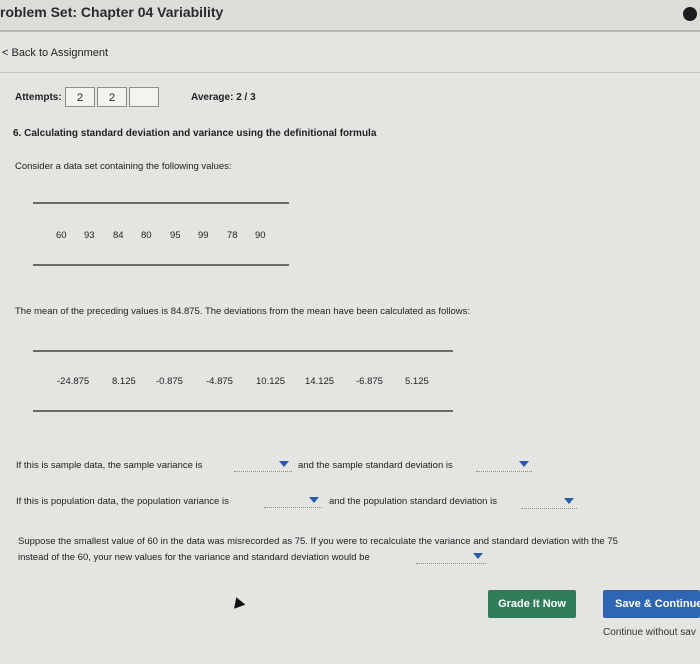  Describe the element at coordinates (350, 72) in the screenshot. I see `divider` at that location.